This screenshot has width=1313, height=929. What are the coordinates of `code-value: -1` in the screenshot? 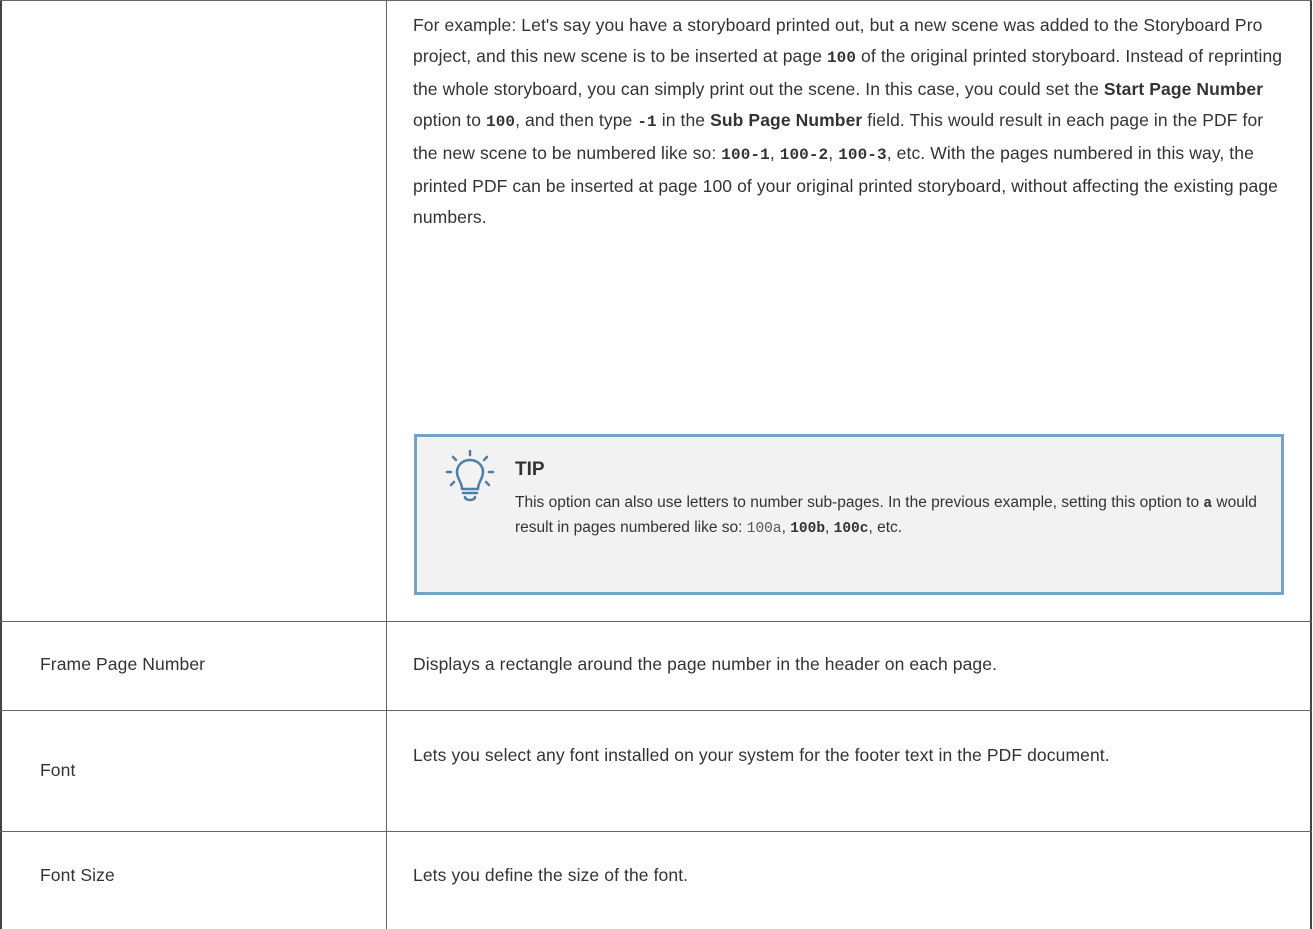 It's located at (647, 122).